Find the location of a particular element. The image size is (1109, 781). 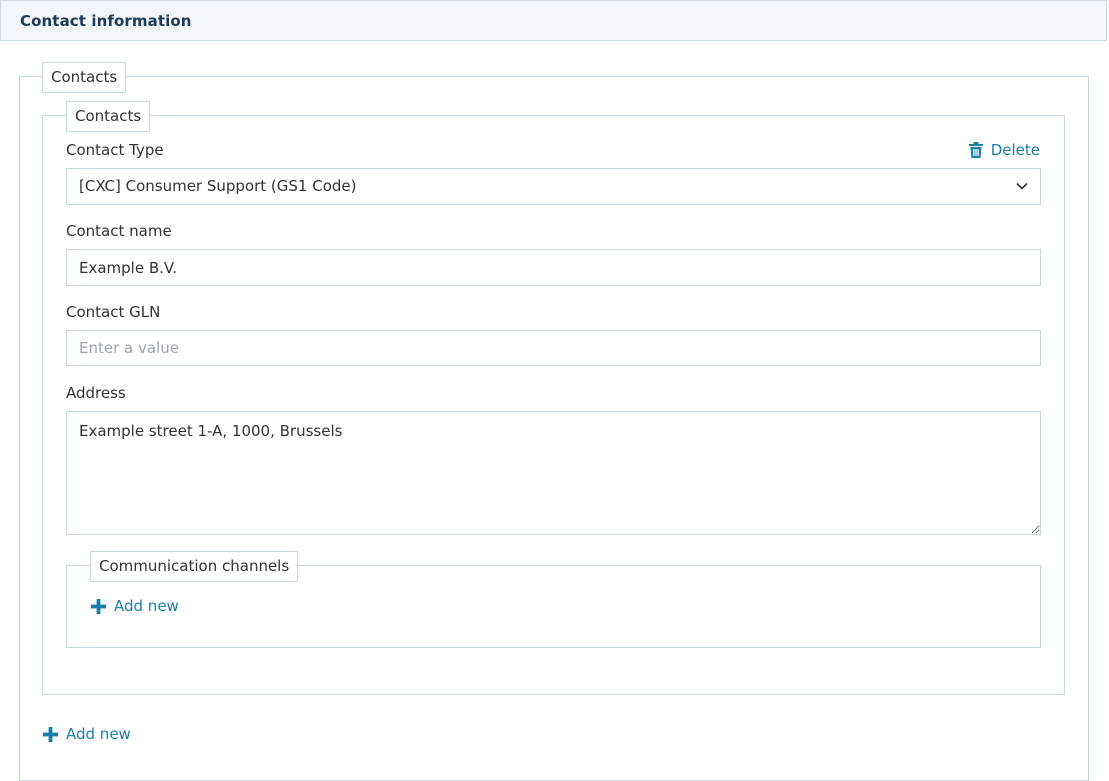

address-textarea: Example street 1-A, 1000, Brussels is located at coordinates (553, 473).